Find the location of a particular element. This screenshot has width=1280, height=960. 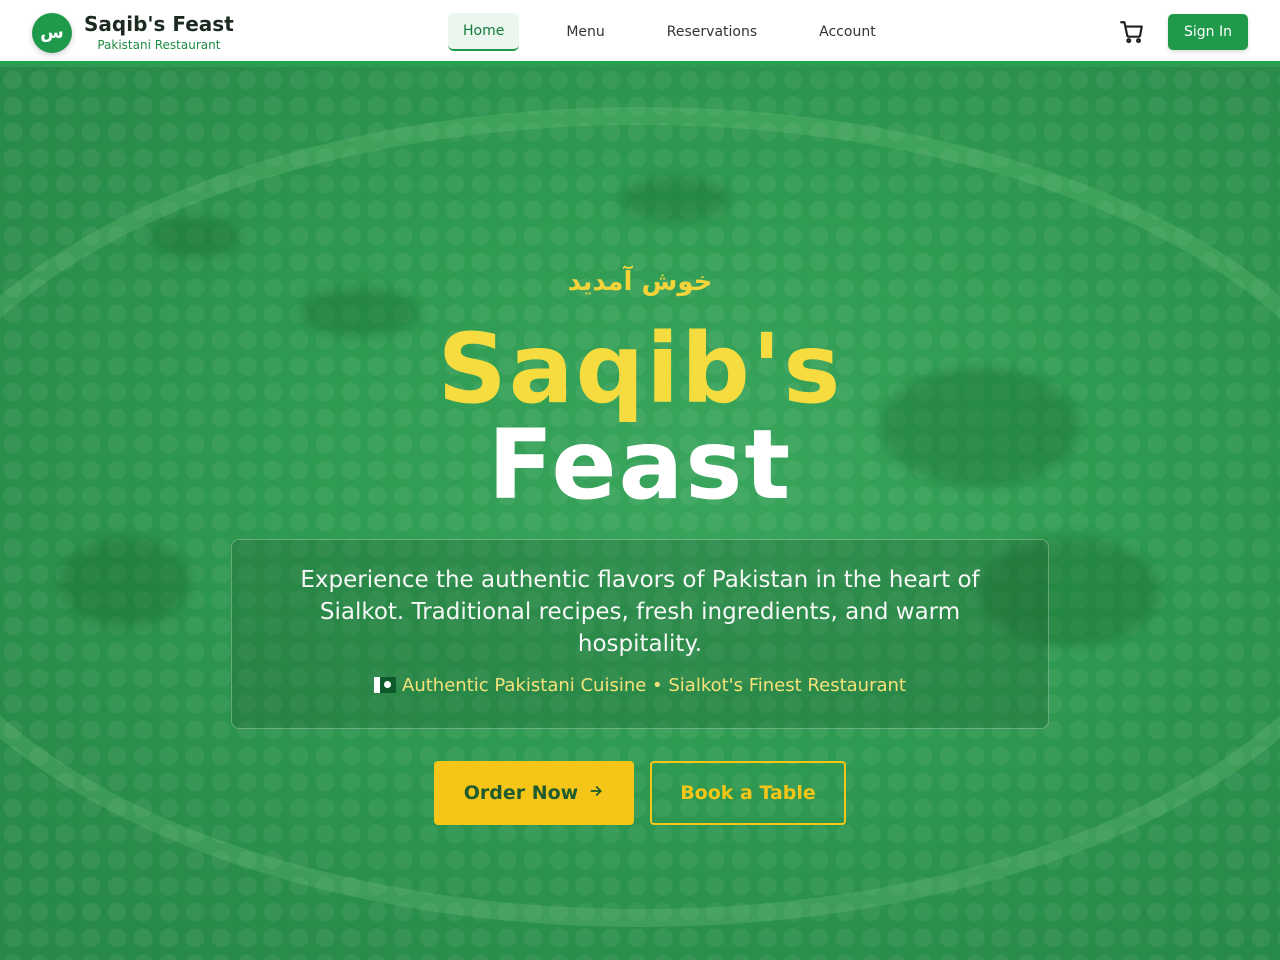

main-nav: Home Menu Reservations Account is located at coordinates (678, 32).